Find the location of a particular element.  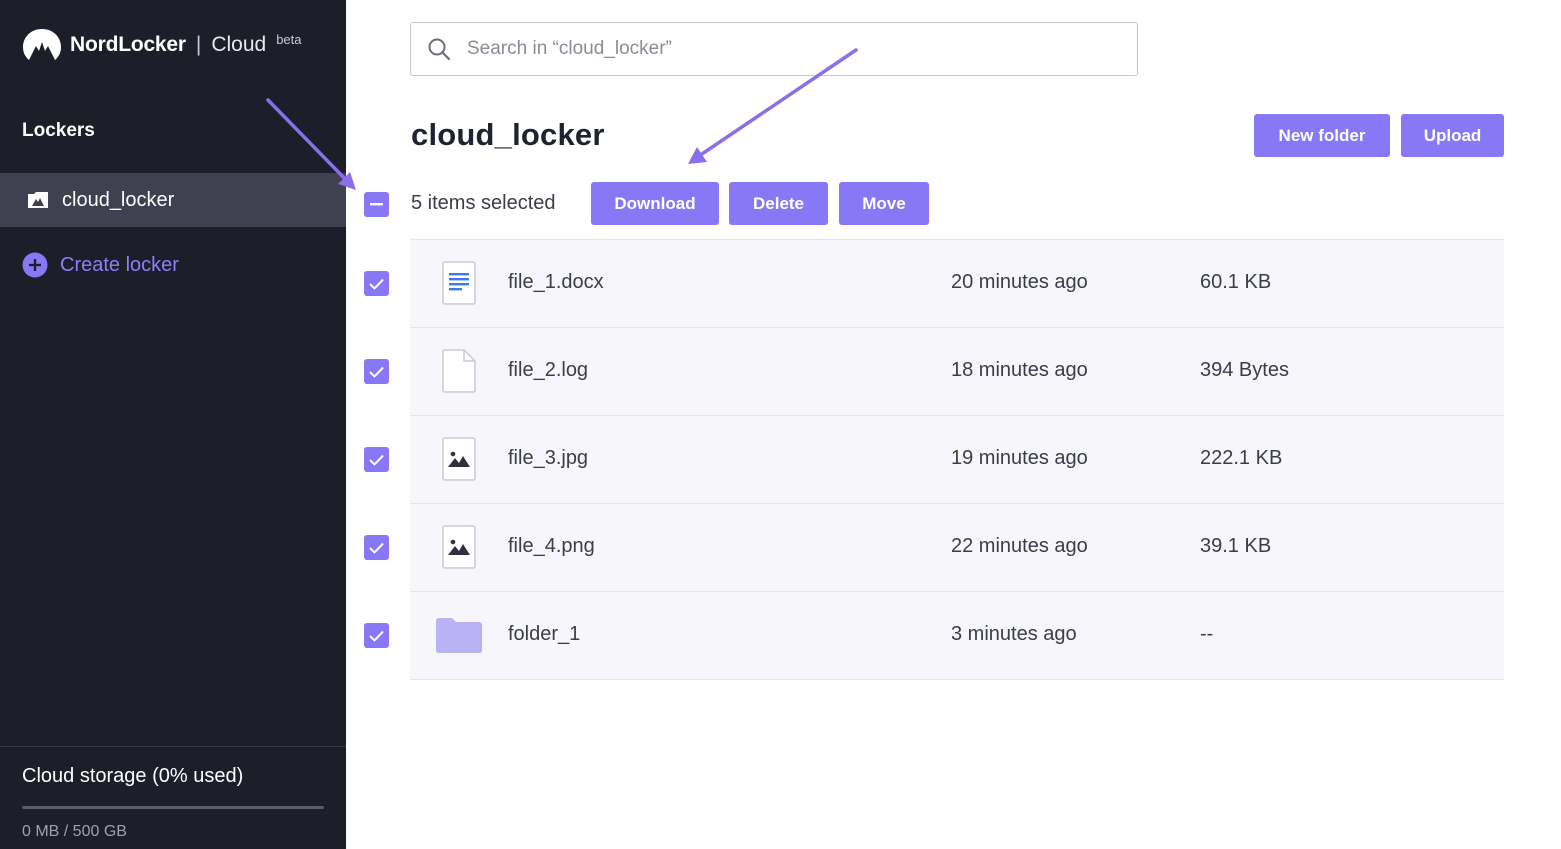

lockers-heading: Lockers is located at coordinates (58, 130).